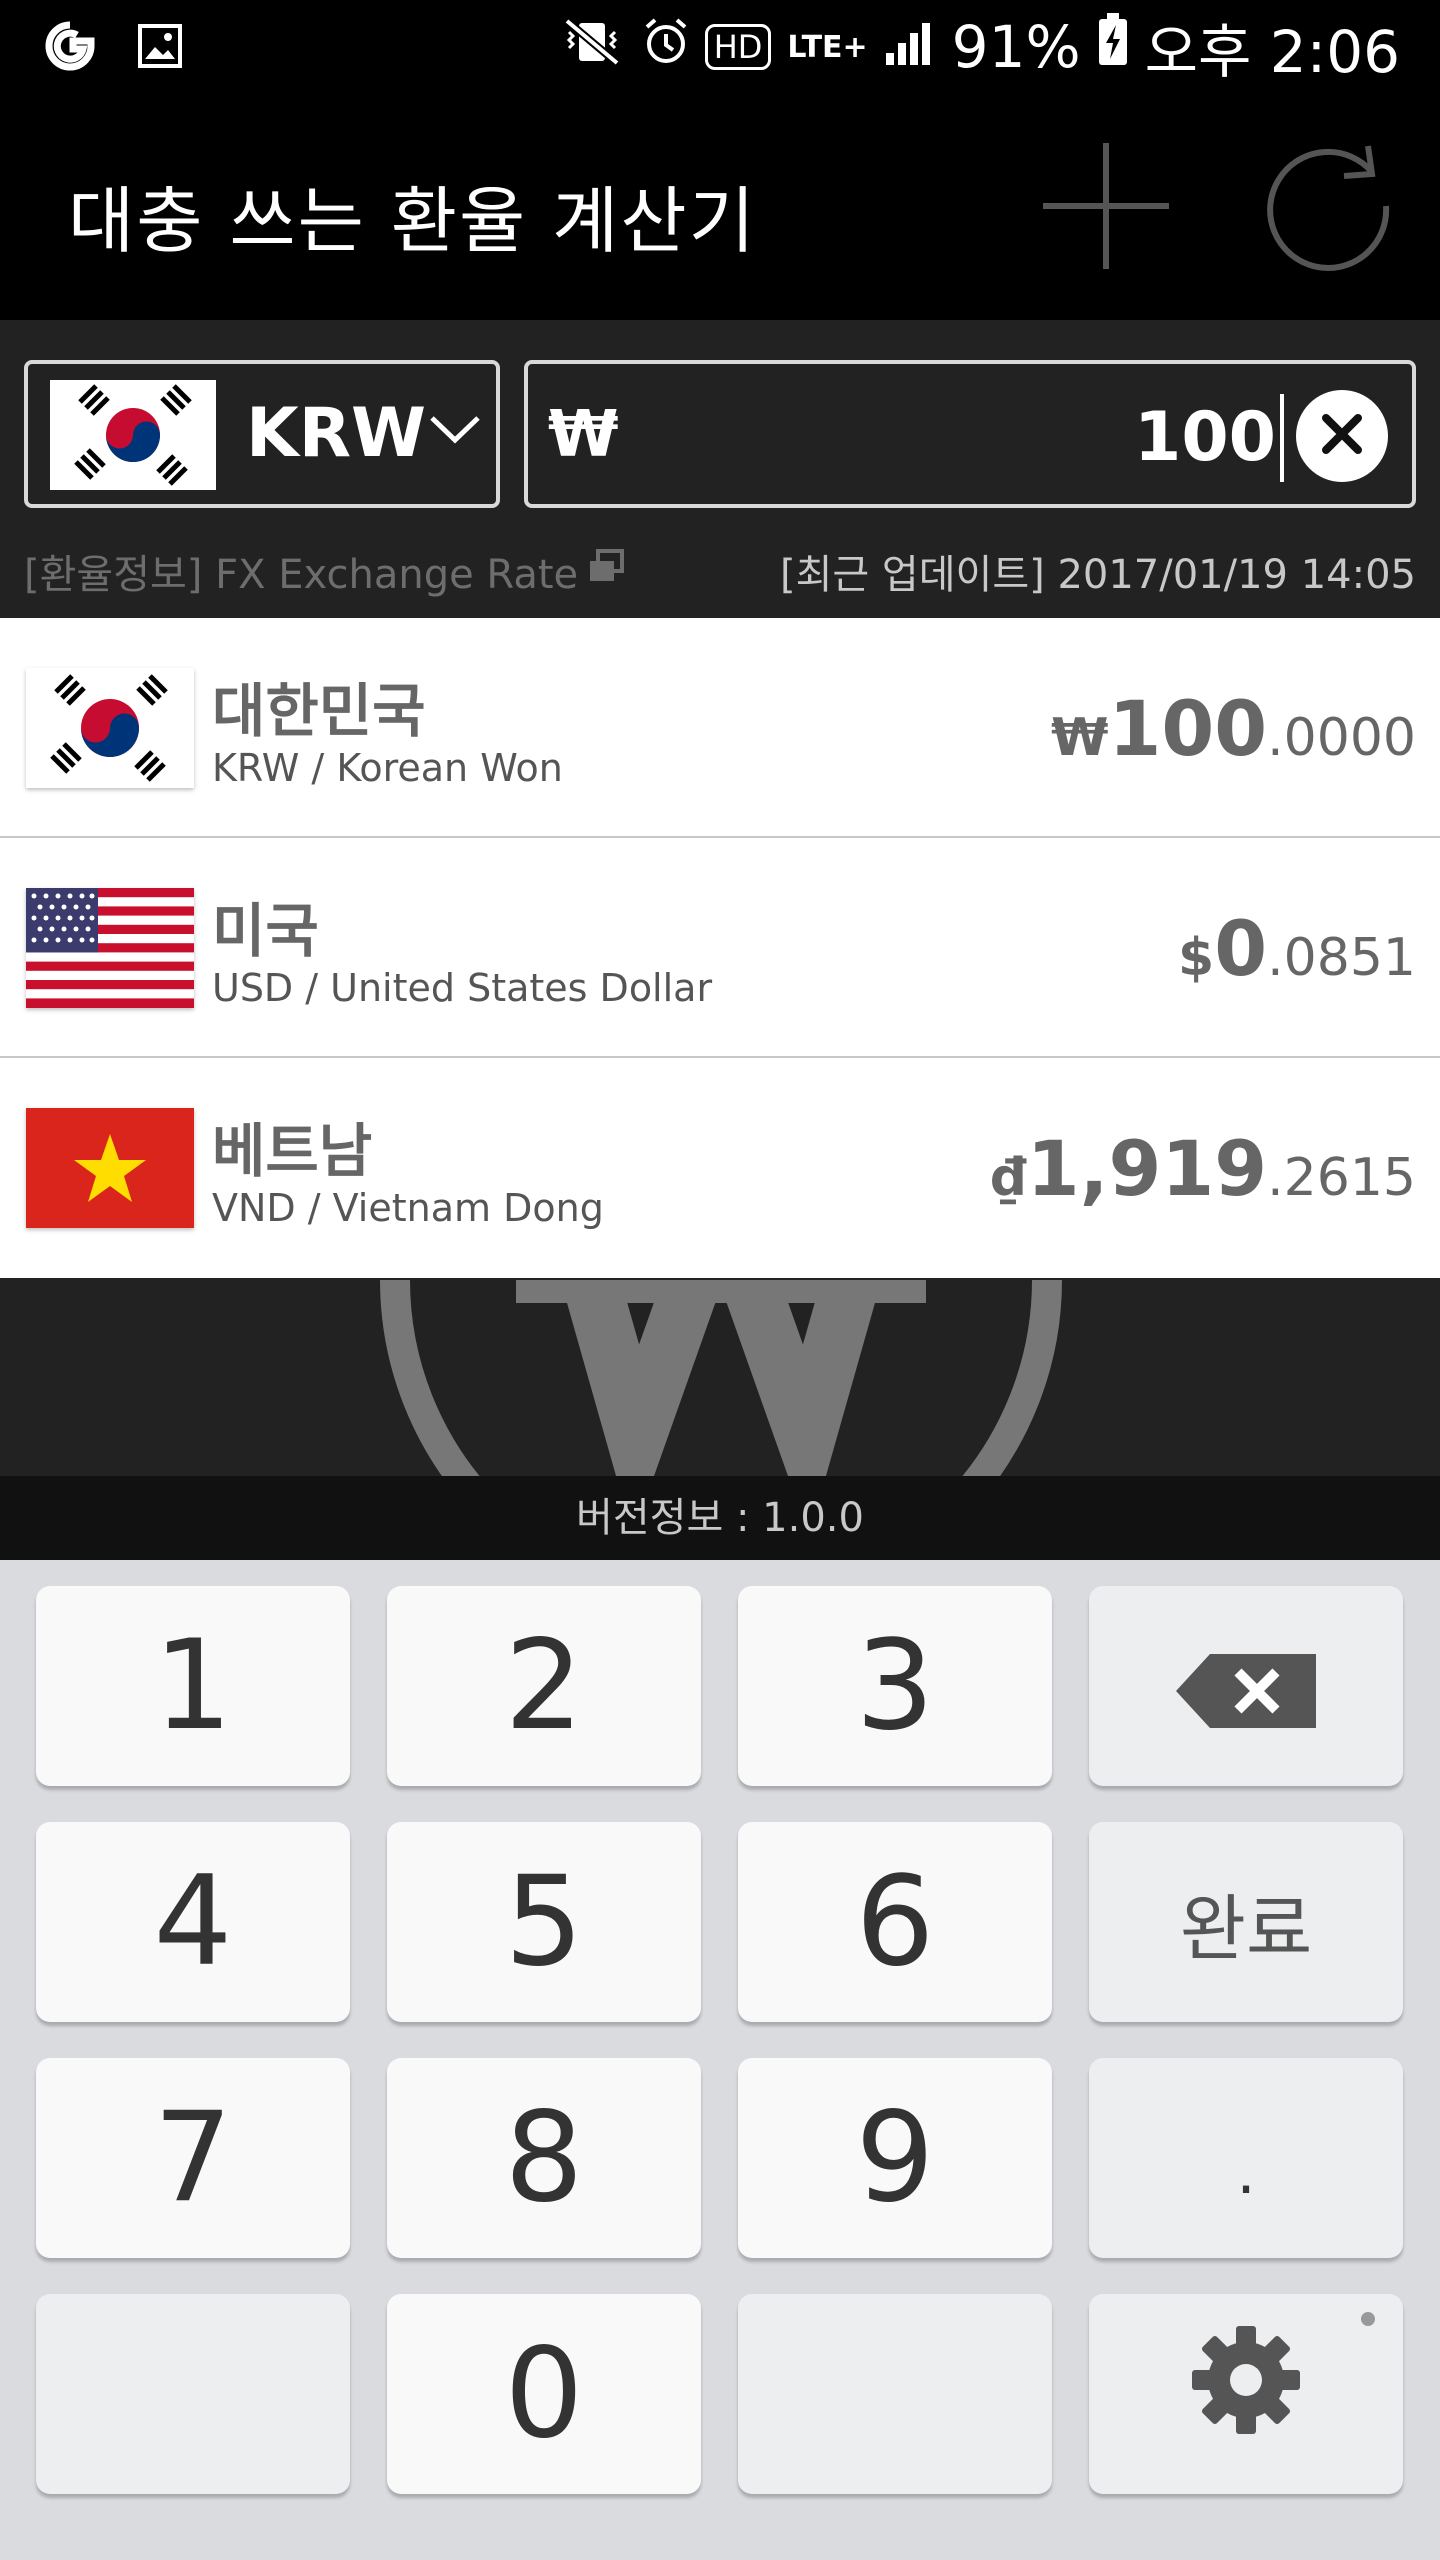 The height and width of the screenshot is (2560, 1440). Describe the element at coordinates (265, 931) in the screenshot. I see `country-name: 미국` at that location.